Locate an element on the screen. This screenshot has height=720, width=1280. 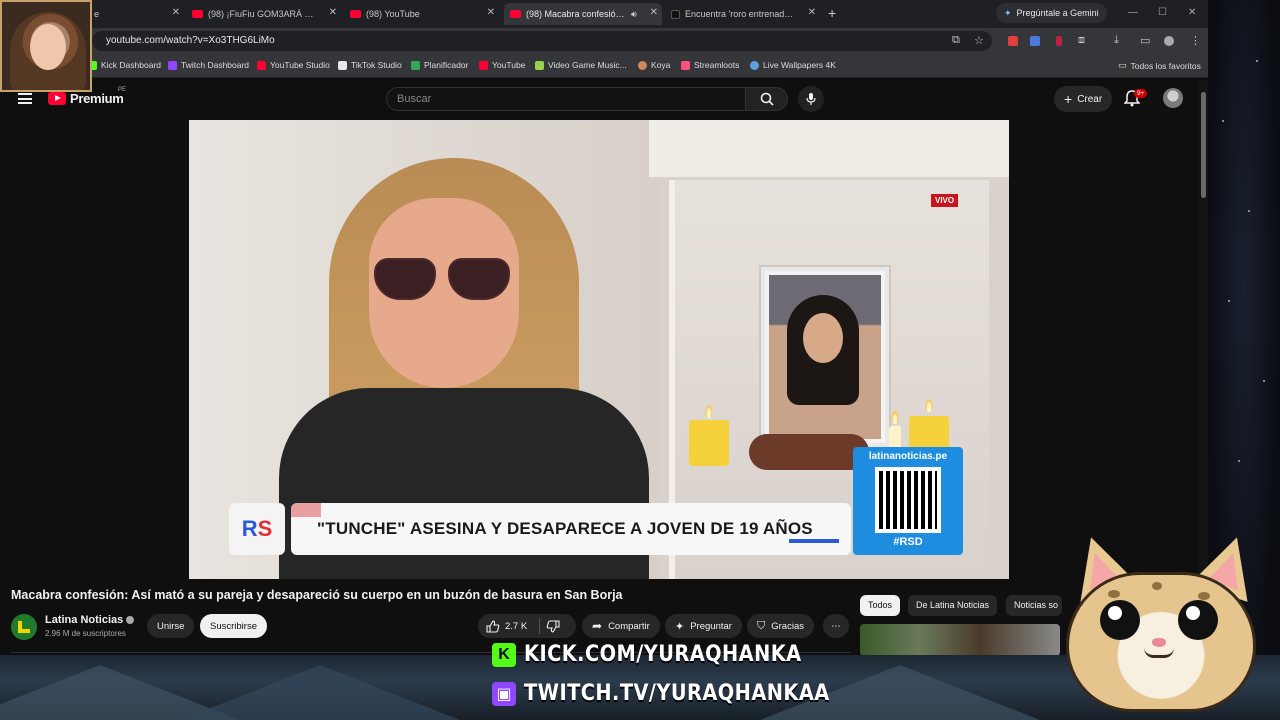
bookmark-item: Live Wallpapers 4K is located at coordinates (793, 65).